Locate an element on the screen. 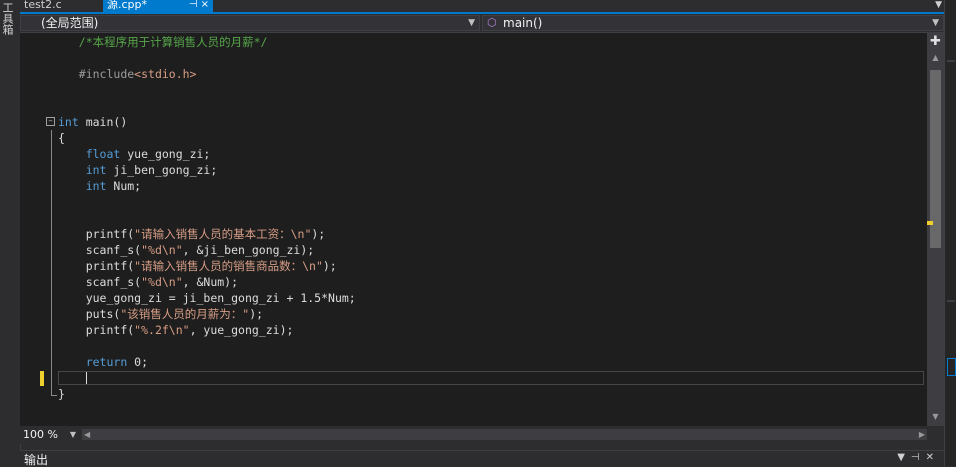 The image size is (956, 467). navigation-bar: (全局范围) ▼ ⬡ main() ▼ is located at coordinates (482, 23).